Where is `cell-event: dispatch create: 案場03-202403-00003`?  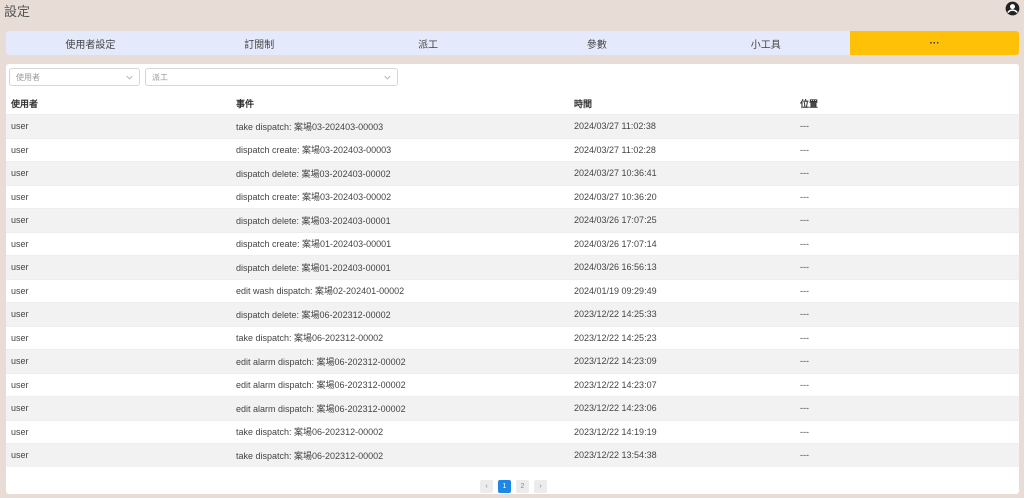
cell-event: dispatch create: 案場03-202403-00003 is located at coordinates (314, 150).